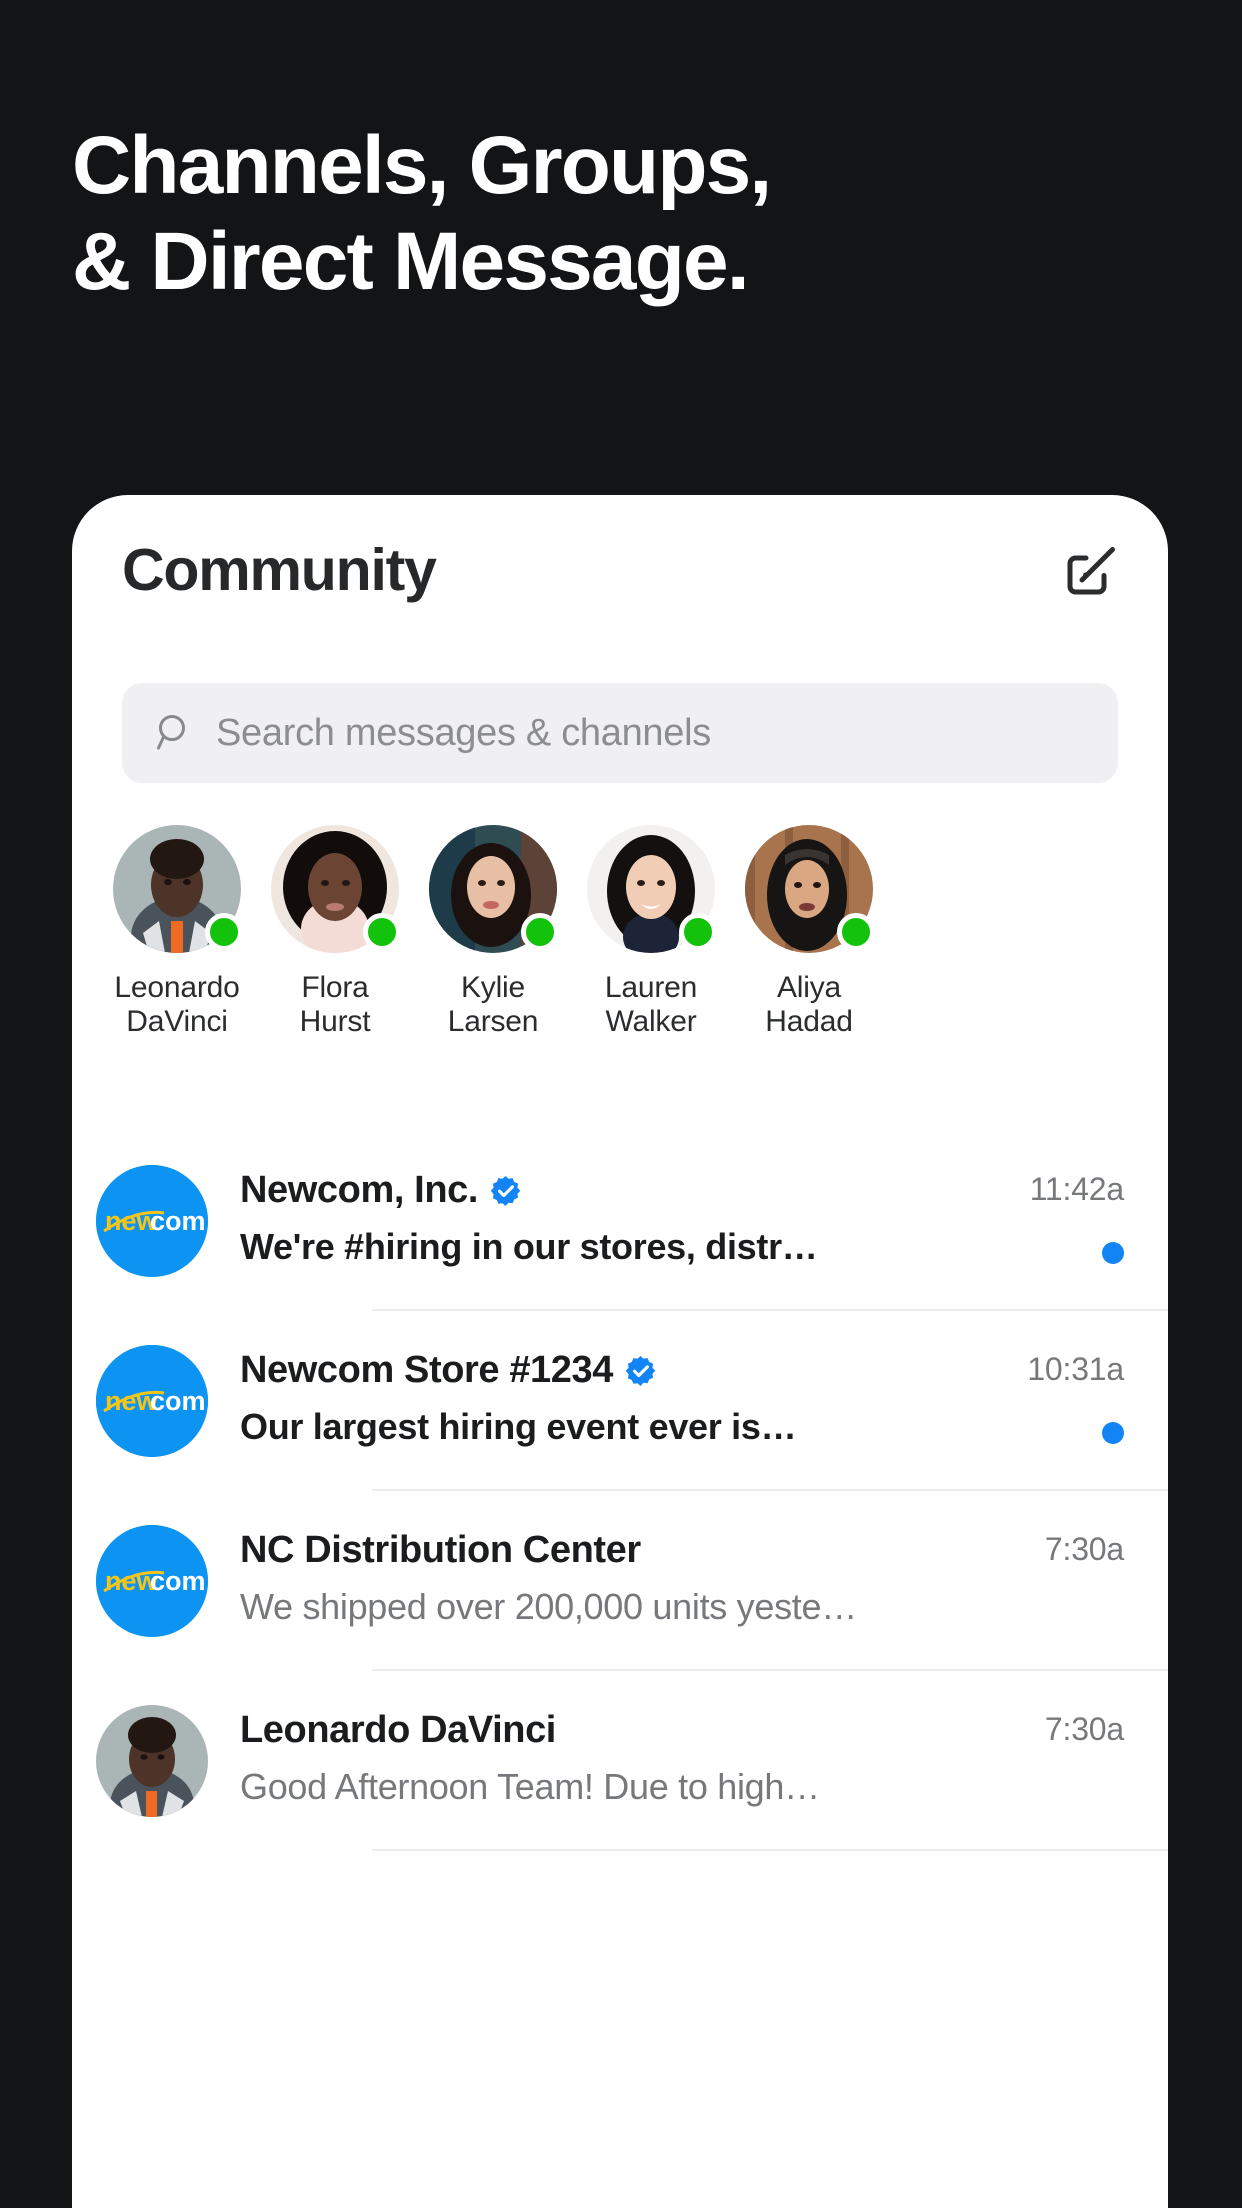 This screenshot has width=1242, height=2208. Describe the element at coordinates (1077, 1189) in the screenshot. I see `timestamp: 11:42a` at that location.